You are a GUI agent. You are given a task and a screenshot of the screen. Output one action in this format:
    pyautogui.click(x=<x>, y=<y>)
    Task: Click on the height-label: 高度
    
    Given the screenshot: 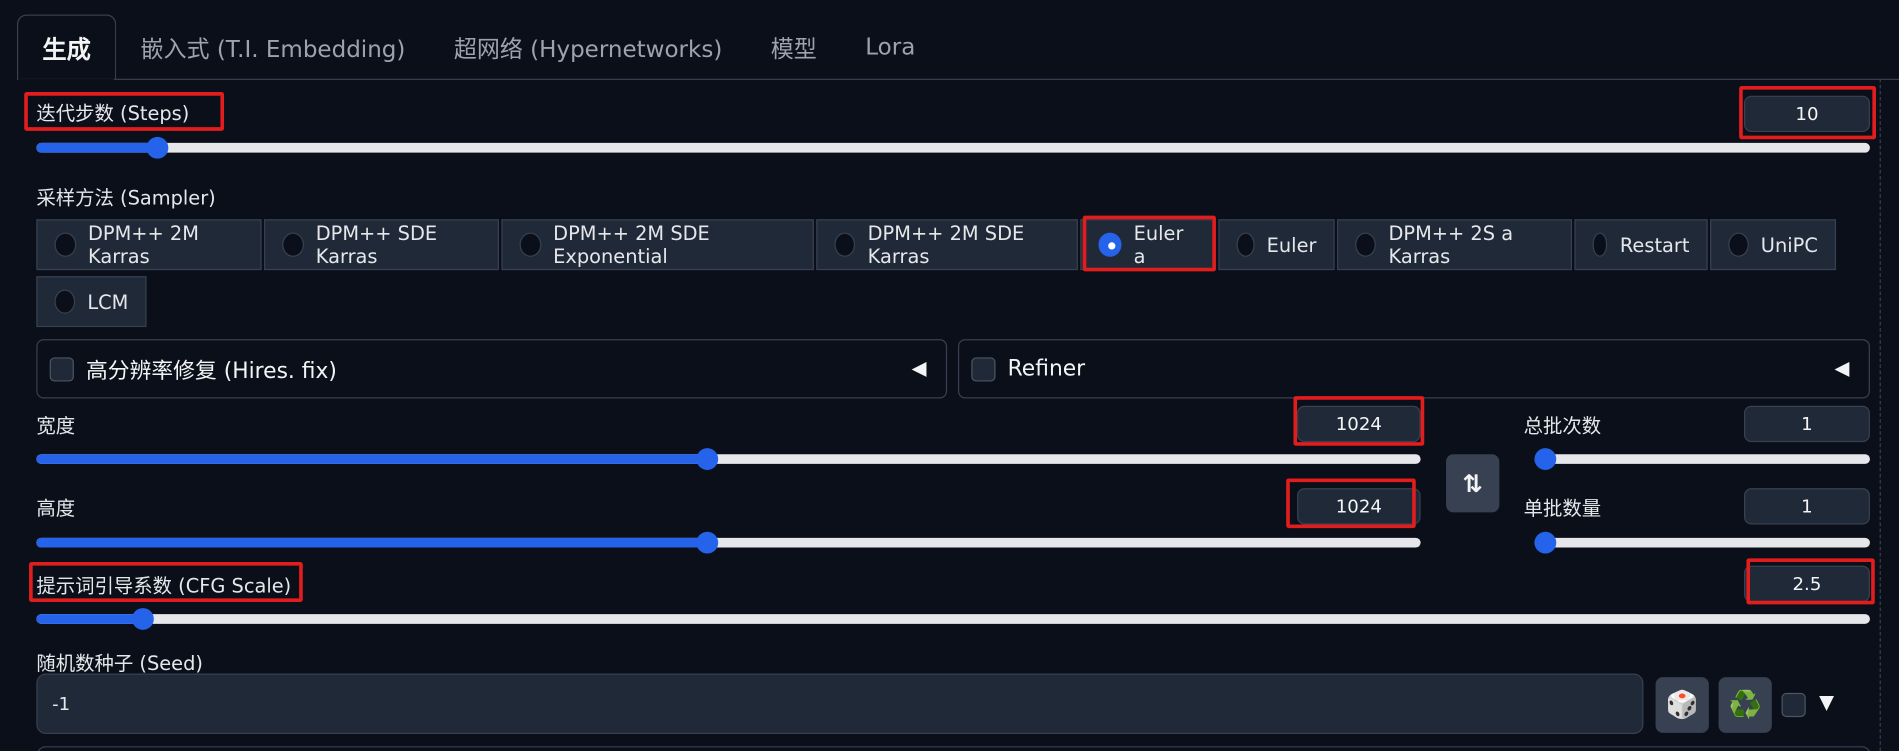 What is the action you would take?
    pyautogui.click(x=56, y=508)
    